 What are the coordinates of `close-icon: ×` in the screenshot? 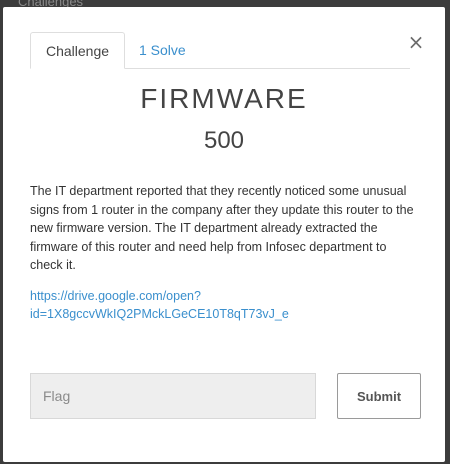 It's located at (416, 42).